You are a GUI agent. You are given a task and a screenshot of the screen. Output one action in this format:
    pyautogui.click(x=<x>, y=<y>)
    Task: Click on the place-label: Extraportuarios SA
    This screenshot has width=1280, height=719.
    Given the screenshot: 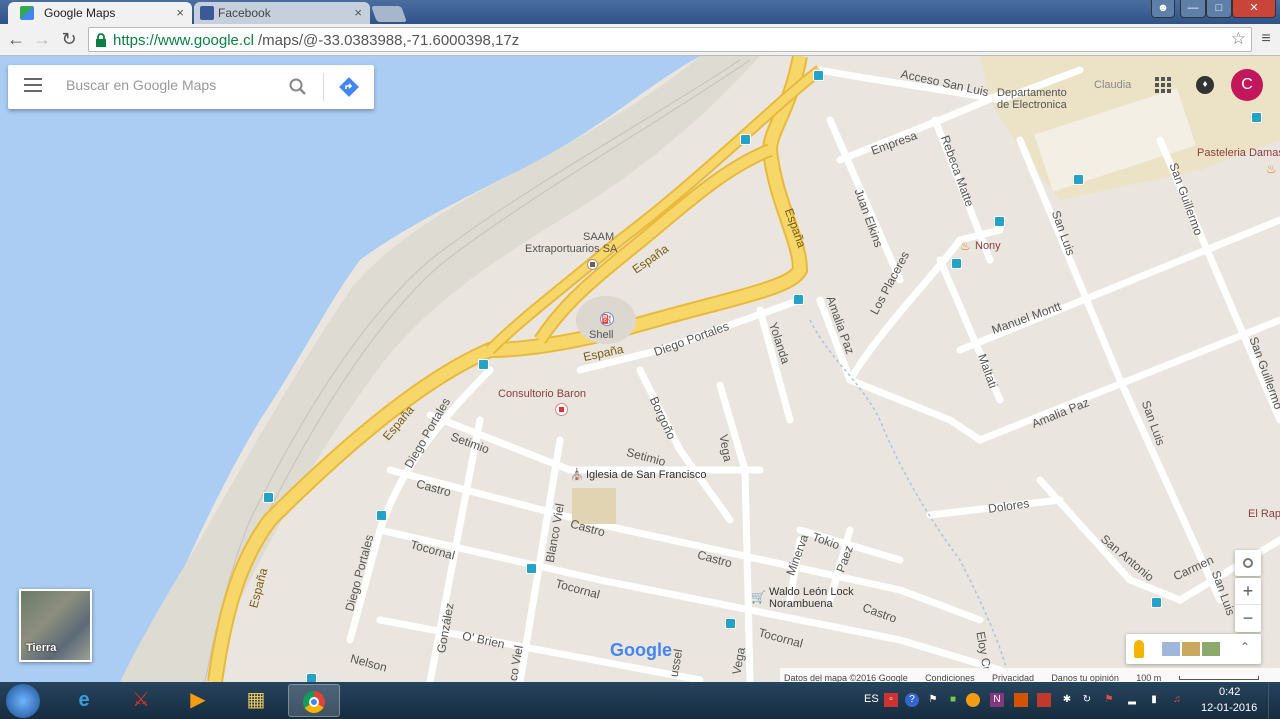 What is the action you would take?
    pyautogui.click(x=571, y=249)
    